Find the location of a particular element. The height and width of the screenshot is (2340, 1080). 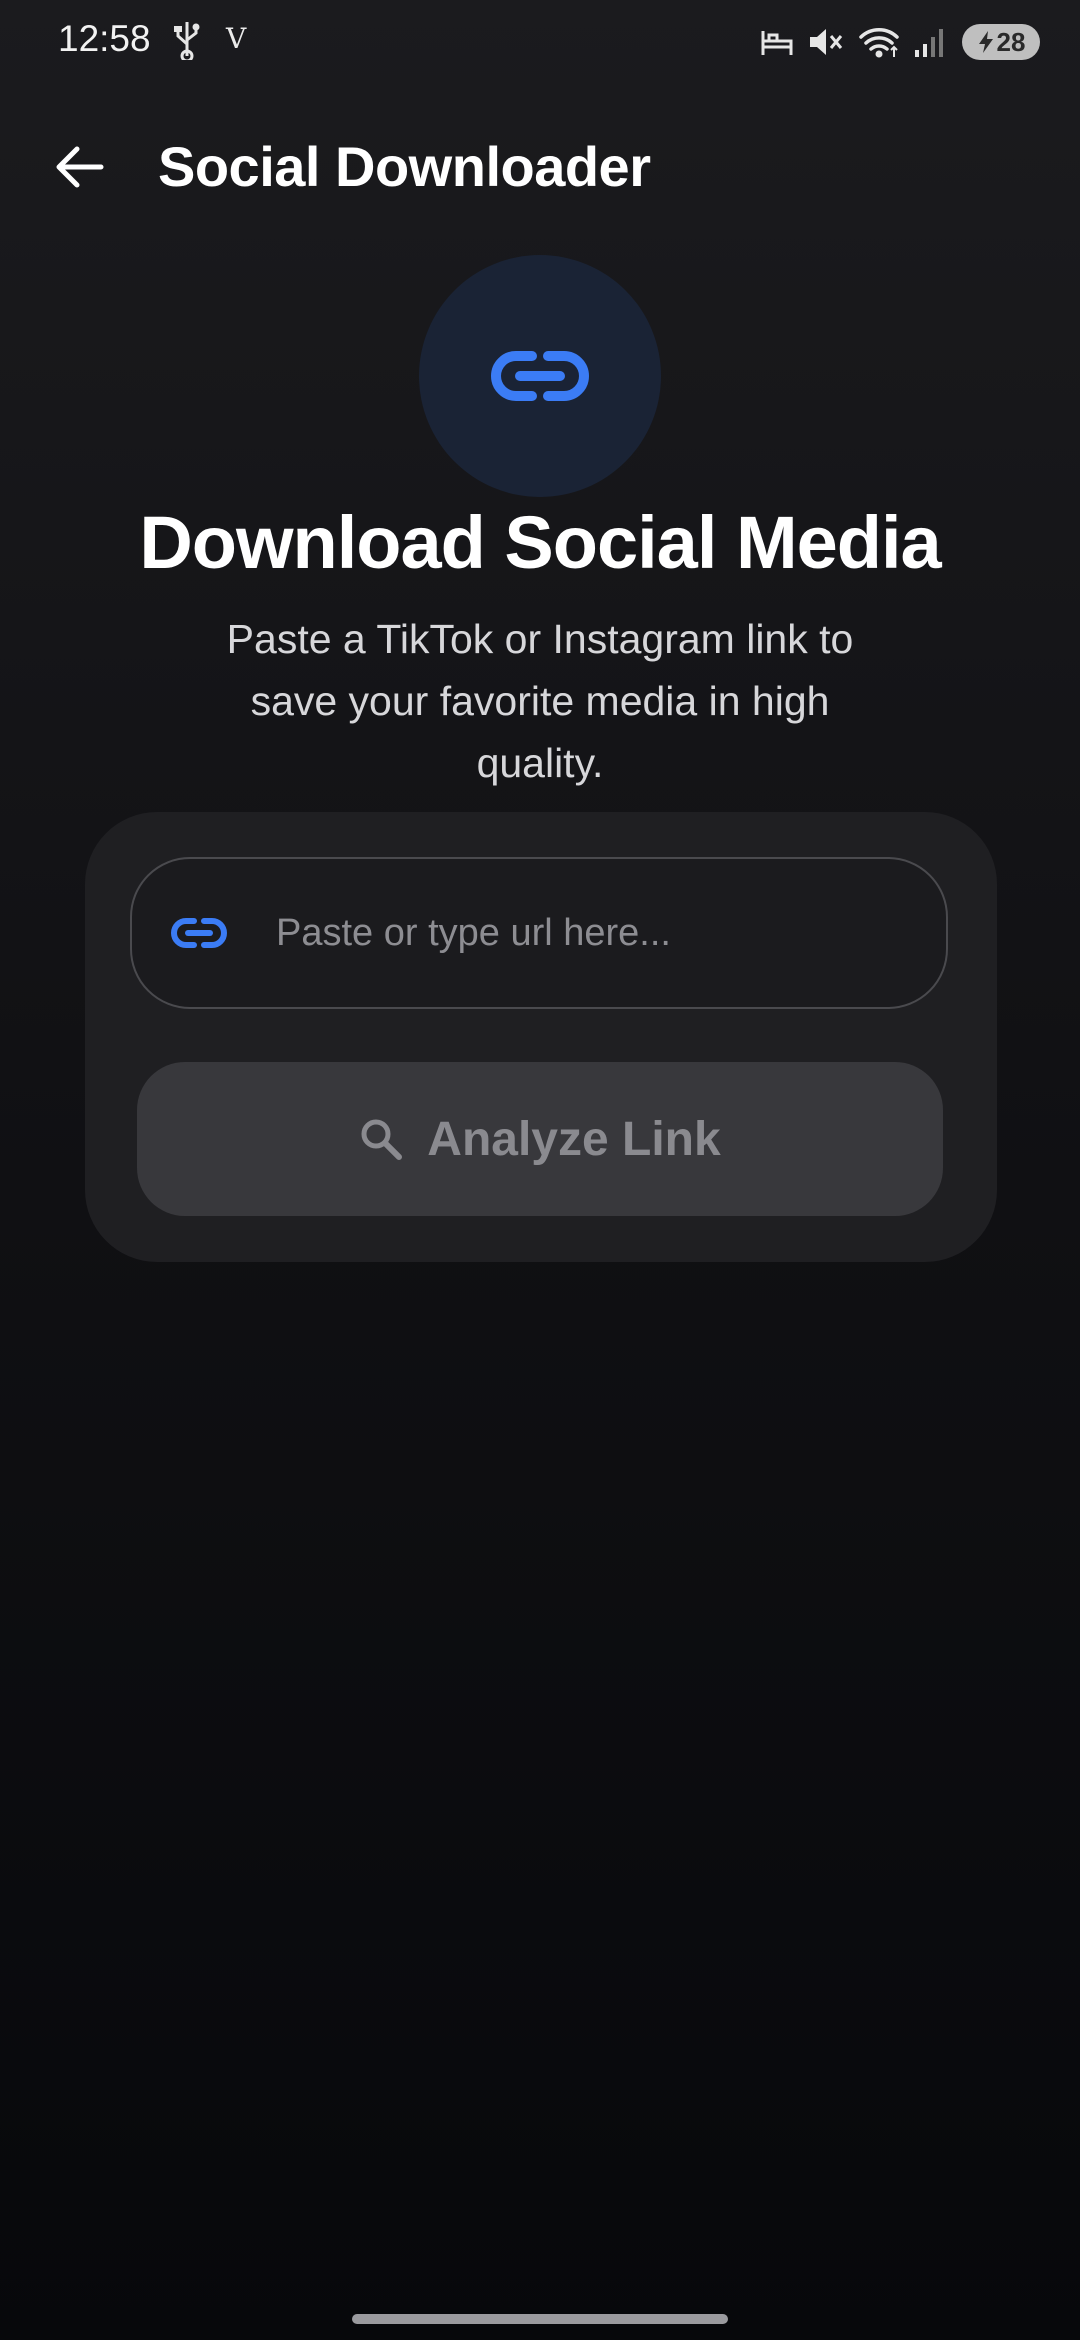

analyze-link-button: Analyze Link is located at coordinates (540, 1139).